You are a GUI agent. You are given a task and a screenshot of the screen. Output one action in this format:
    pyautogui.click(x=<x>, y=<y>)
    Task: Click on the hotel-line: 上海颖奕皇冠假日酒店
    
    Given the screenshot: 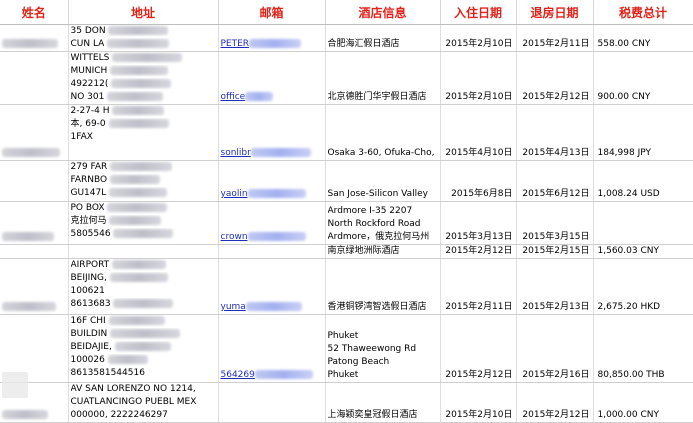 What is the action you would take?
    pyautogui.click(x=372, y=415)
    